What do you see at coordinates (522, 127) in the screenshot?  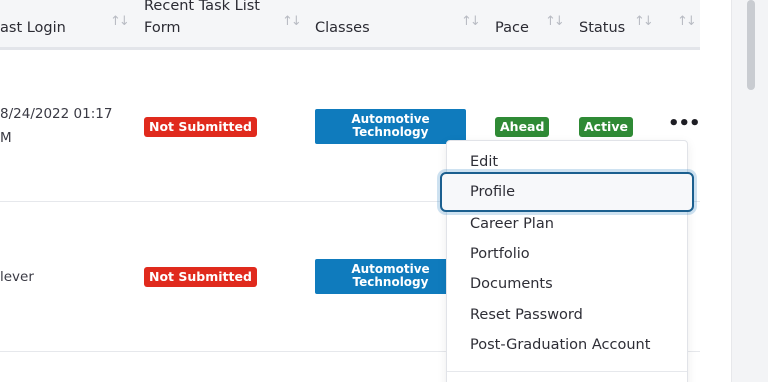 I see `pace-badge: Ahead` at bounding box center [522, 127].